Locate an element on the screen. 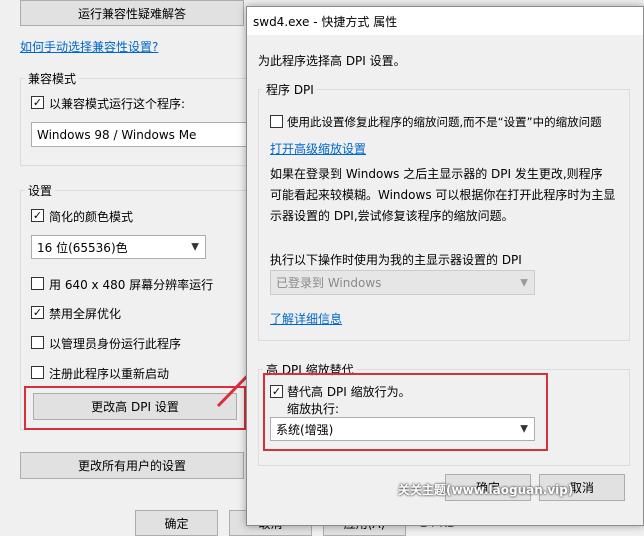 Image resolution: width=644 pixels, height=536 pixels. manual-compat-link: 如何手动选择兼容性设置? is located at coordinates (89, 46).